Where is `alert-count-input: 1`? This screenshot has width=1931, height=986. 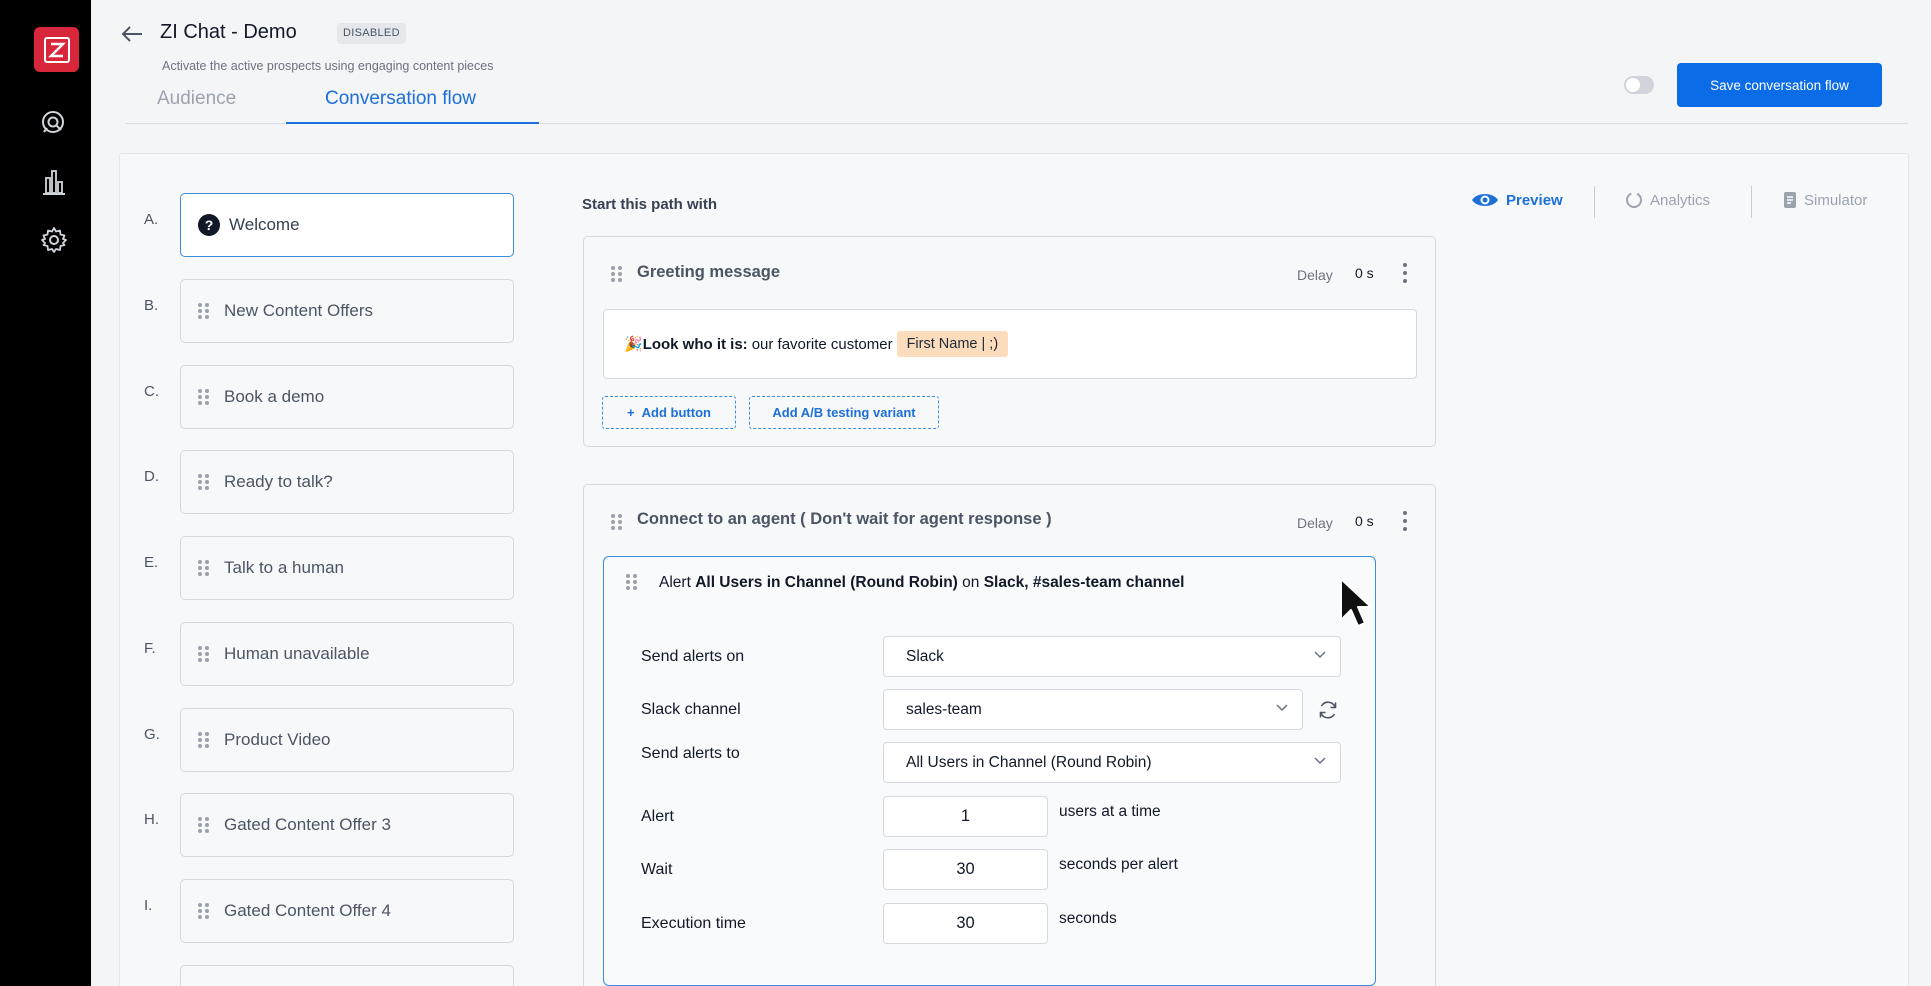 alert-count-input: 1 is located at coordinates (965, 816).